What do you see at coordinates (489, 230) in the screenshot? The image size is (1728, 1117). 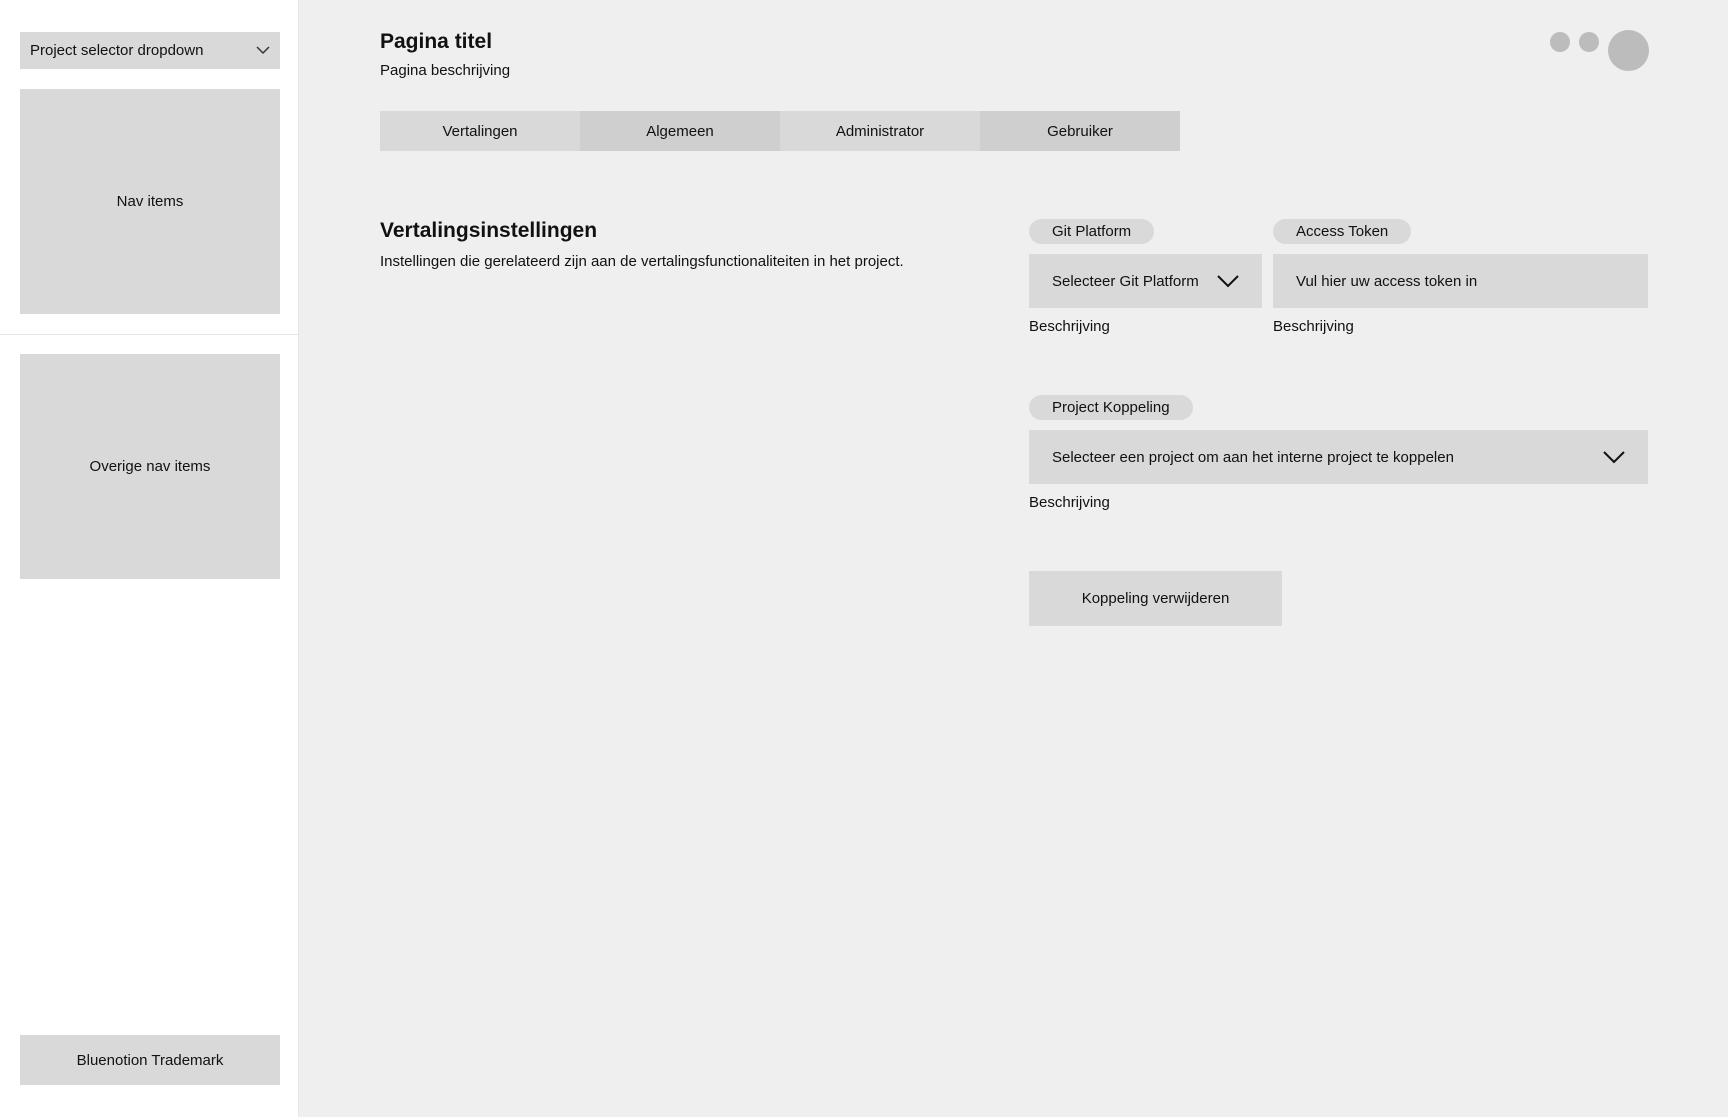 I see `section-title: Vertalingsinstellingen` at bounding box center [489, 230].